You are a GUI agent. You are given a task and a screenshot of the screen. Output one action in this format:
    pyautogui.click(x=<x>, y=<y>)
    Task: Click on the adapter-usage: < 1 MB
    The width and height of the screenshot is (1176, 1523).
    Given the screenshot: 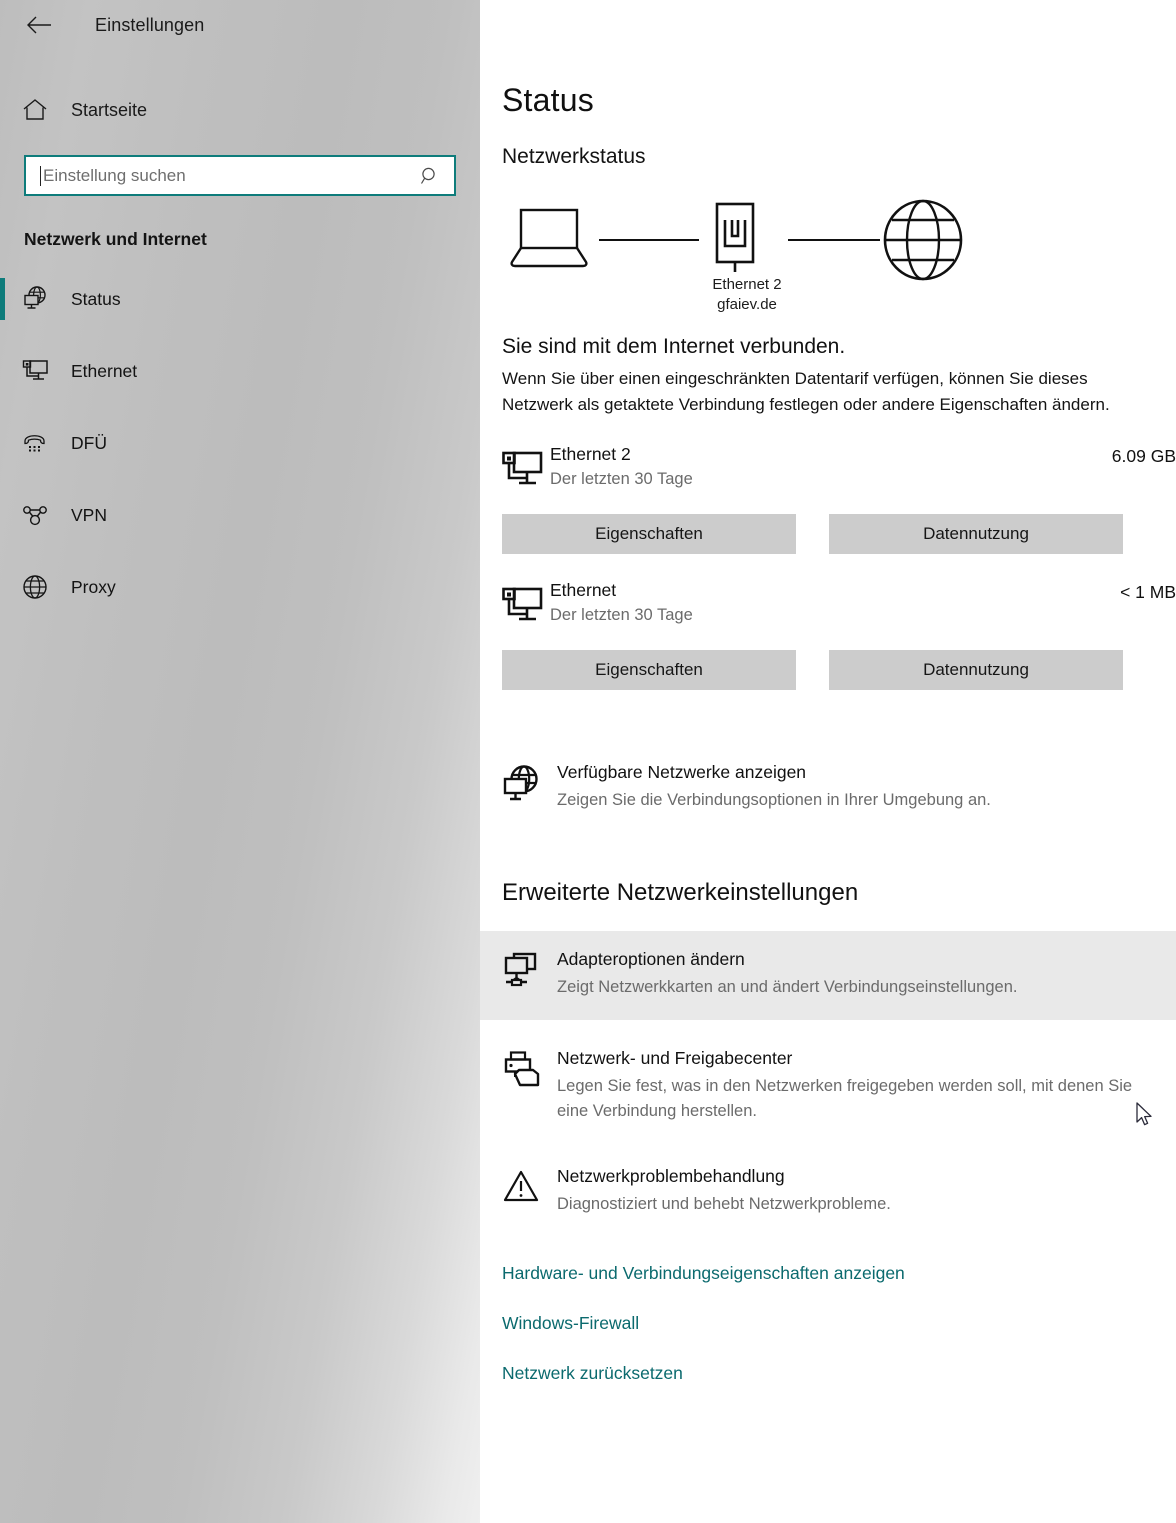 What is the action you would take?
    pyautogui.click(x=1148, y=592)
    